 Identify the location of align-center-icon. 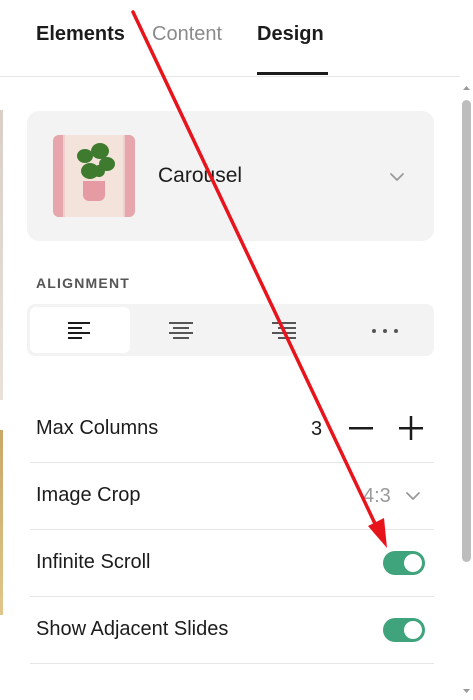
(181, 330).